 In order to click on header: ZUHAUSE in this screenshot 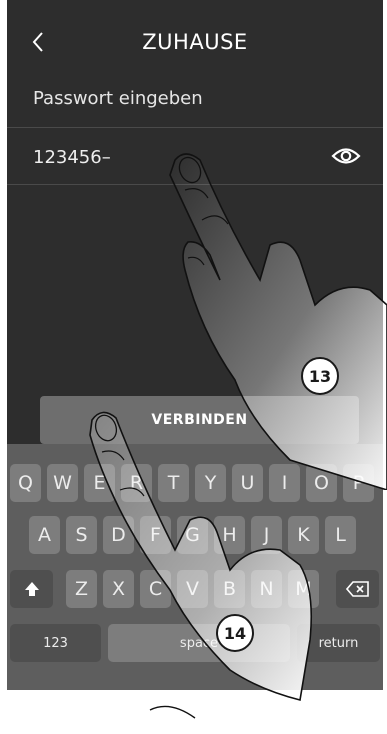, I will do `click(195, 45)`.